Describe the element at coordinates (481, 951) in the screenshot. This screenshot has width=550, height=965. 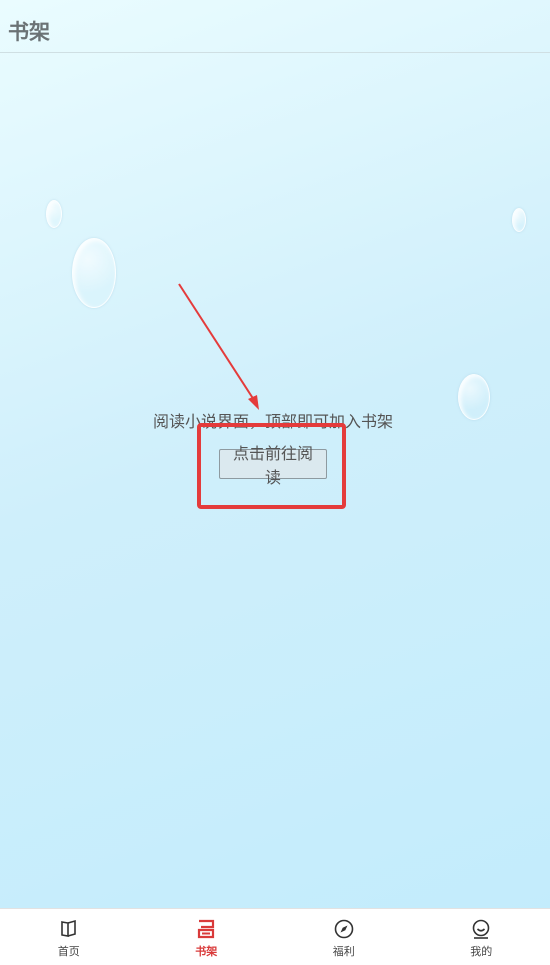
I see `tab-label: 我的` at that location.